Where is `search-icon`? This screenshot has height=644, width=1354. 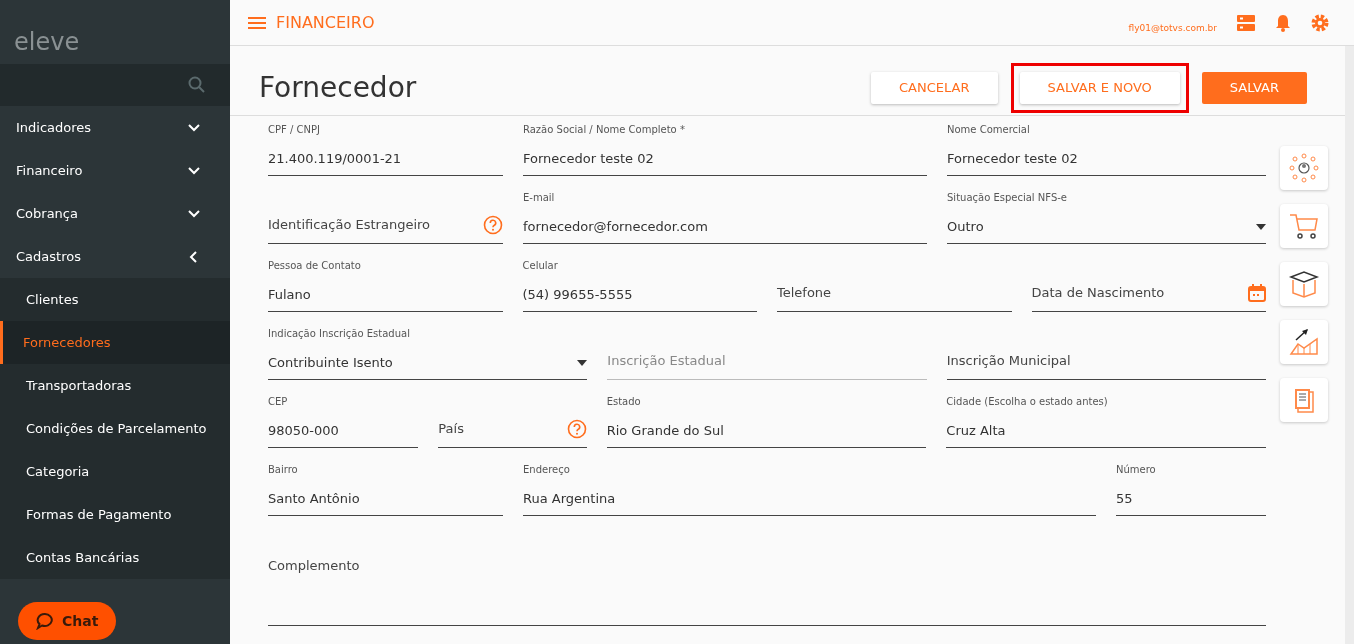
search-icon is located at coordinates (197, 85).